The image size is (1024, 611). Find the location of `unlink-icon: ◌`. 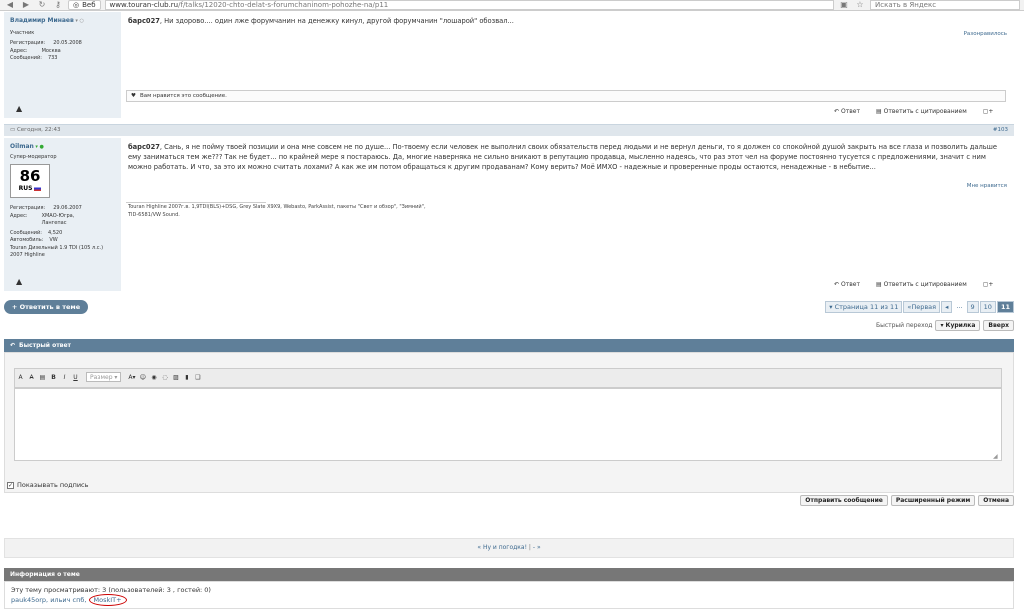

unlink-icon: ◌ is located at coordinates (164, 377).